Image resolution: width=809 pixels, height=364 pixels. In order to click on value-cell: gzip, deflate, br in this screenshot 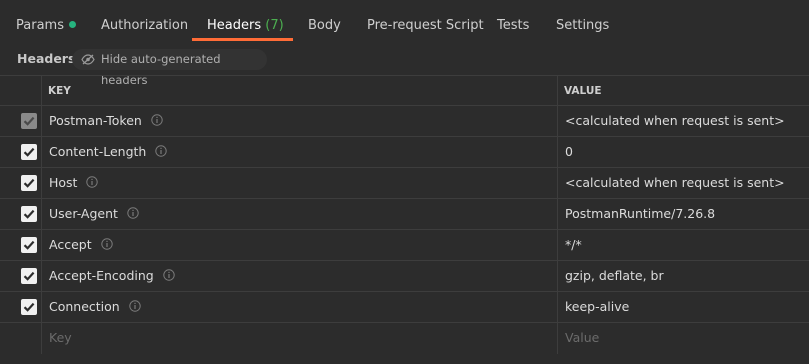, I will do `click(683, 276)`.